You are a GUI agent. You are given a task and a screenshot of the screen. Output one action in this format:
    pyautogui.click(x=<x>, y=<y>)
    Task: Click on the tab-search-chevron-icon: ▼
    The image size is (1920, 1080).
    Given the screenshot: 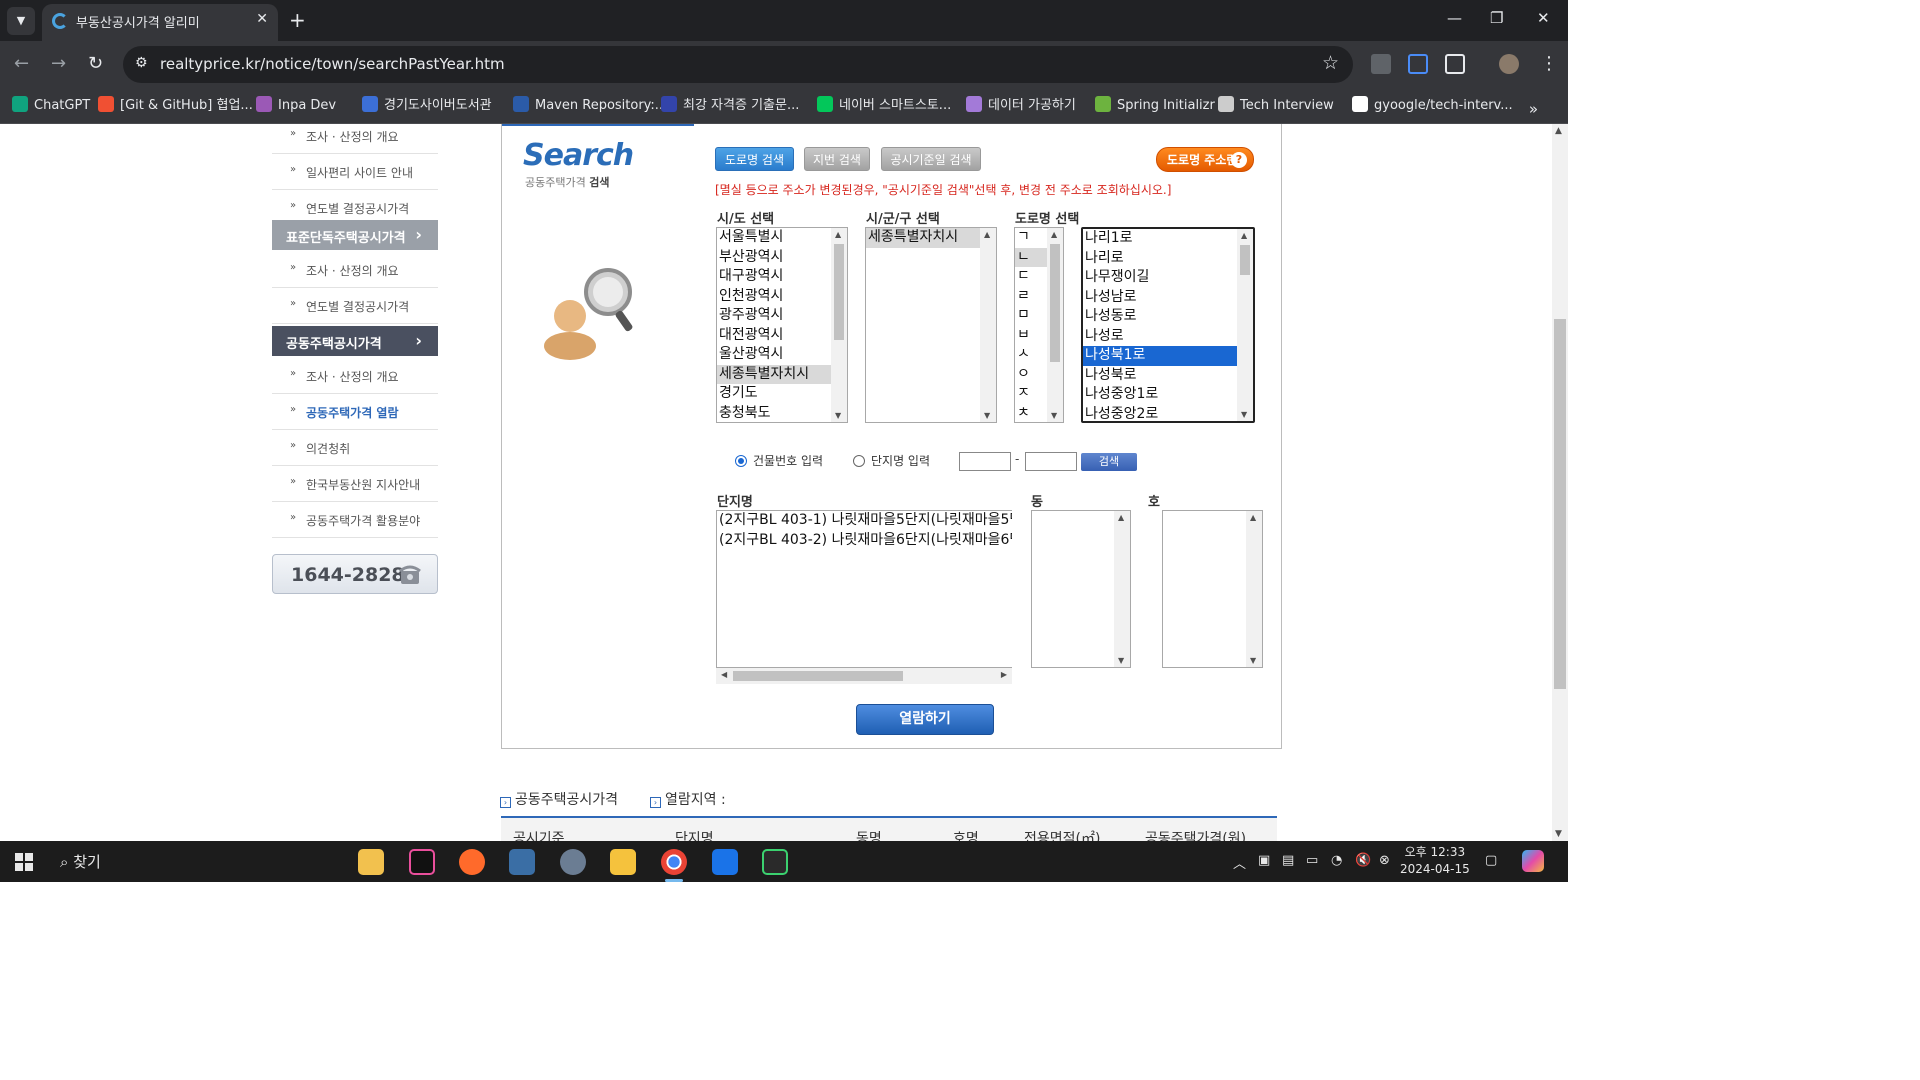 What is the action you would take?
    pyautogui.click(x=21, y=21)
    